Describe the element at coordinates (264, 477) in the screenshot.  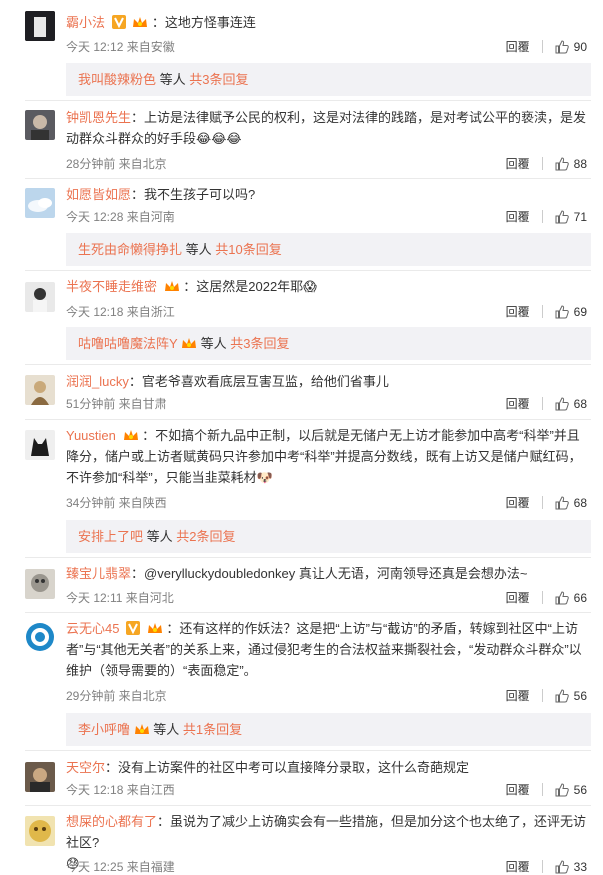
I see `dog-emoji-icon: 🐶` at that location.